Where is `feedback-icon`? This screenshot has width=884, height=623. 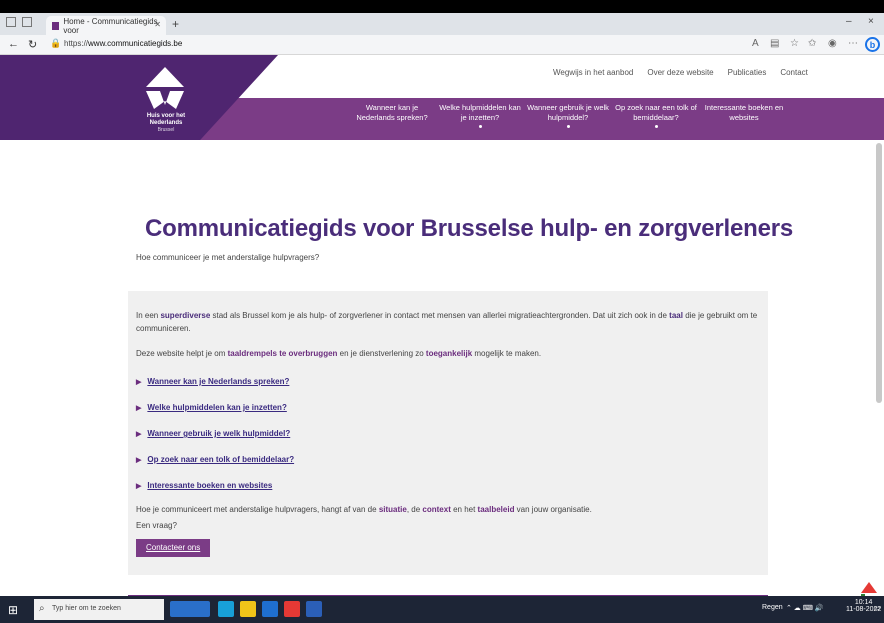
feedback-icon is located at coordinates (869, 587).